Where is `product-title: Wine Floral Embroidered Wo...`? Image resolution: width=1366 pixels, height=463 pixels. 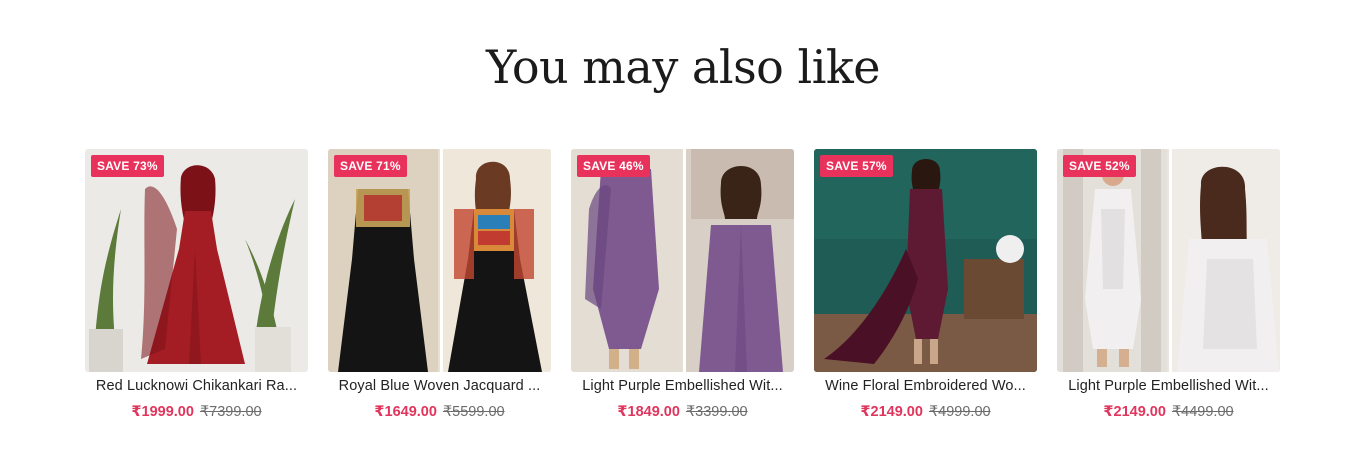
product-title: Wine Floral Embroidered Wo... is located at coordinates (925, 386).